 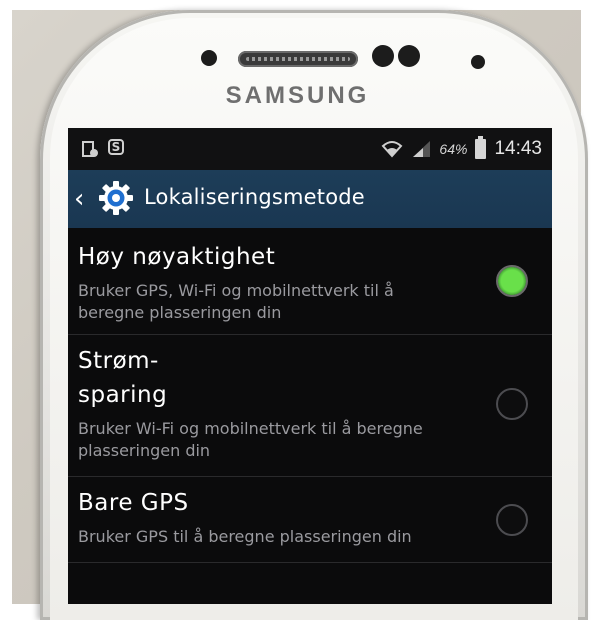 I want to click on front-camera, so click(x=478, y=62).